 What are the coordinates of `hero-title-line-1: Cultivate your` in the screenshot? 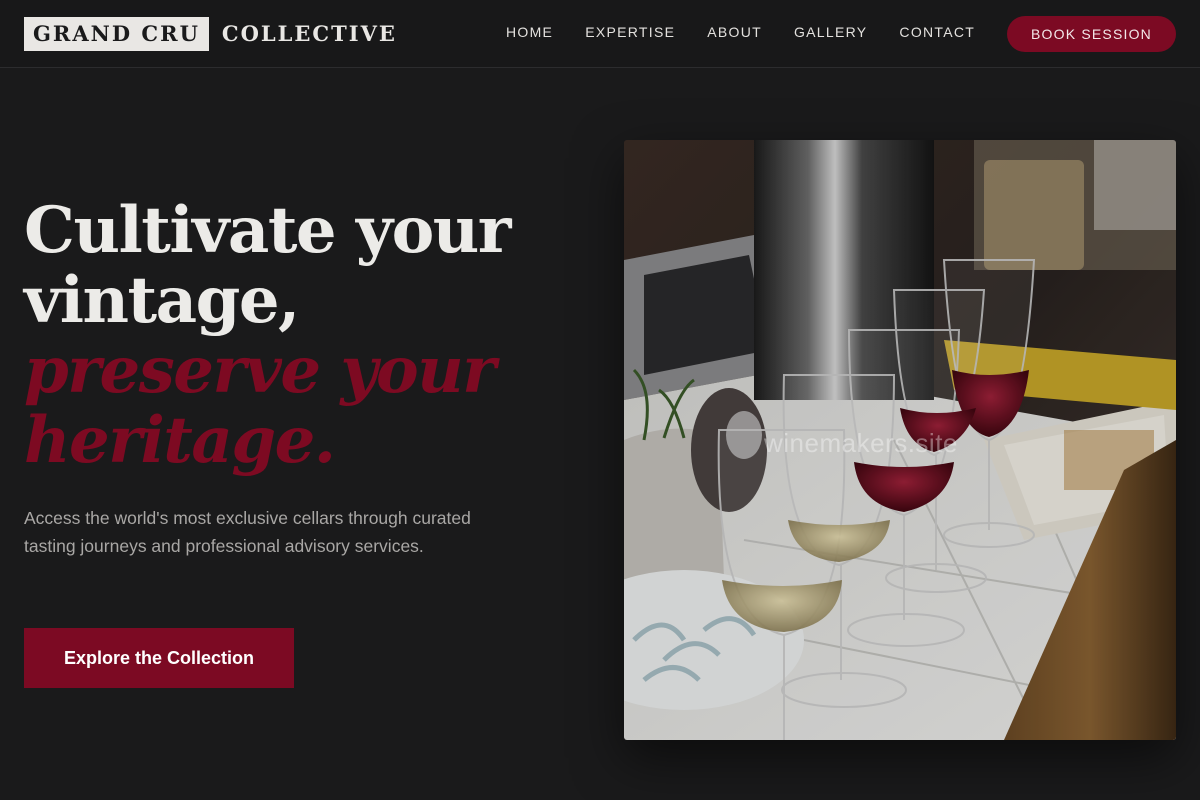 It's located at (268, 230).